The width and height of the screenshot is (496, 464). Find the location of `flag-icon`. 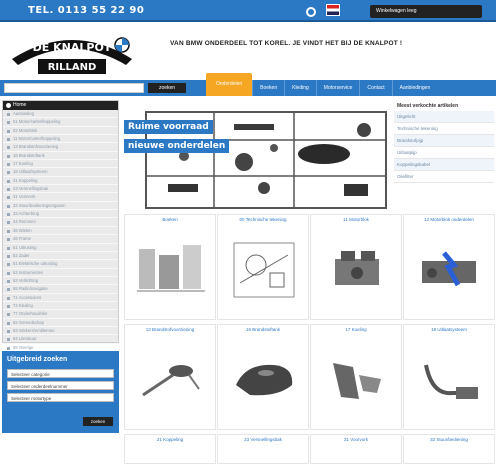

flag-icon is located at coordinates (333, 10).